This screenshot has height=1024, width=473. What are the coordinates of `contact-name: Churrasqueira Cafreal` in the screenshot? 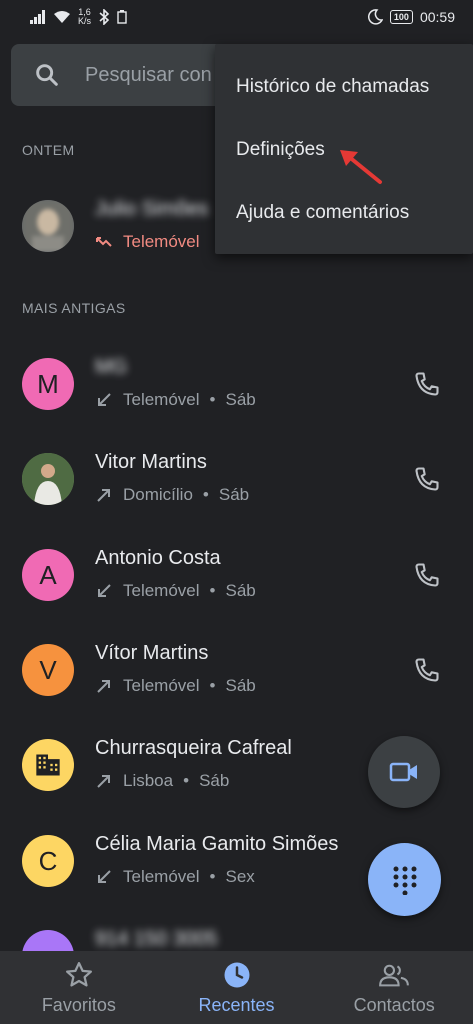 It's located at (193, 748).